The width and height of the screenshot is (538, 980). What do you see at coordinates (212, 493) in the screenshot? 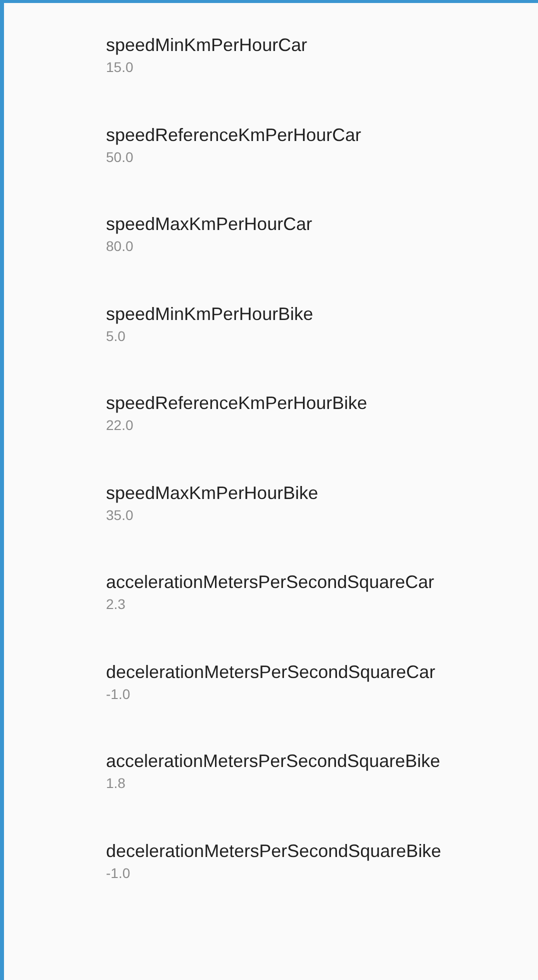
I see `preference-title: speedMaxKmPerHourBike` at bounding box center [212, 493].